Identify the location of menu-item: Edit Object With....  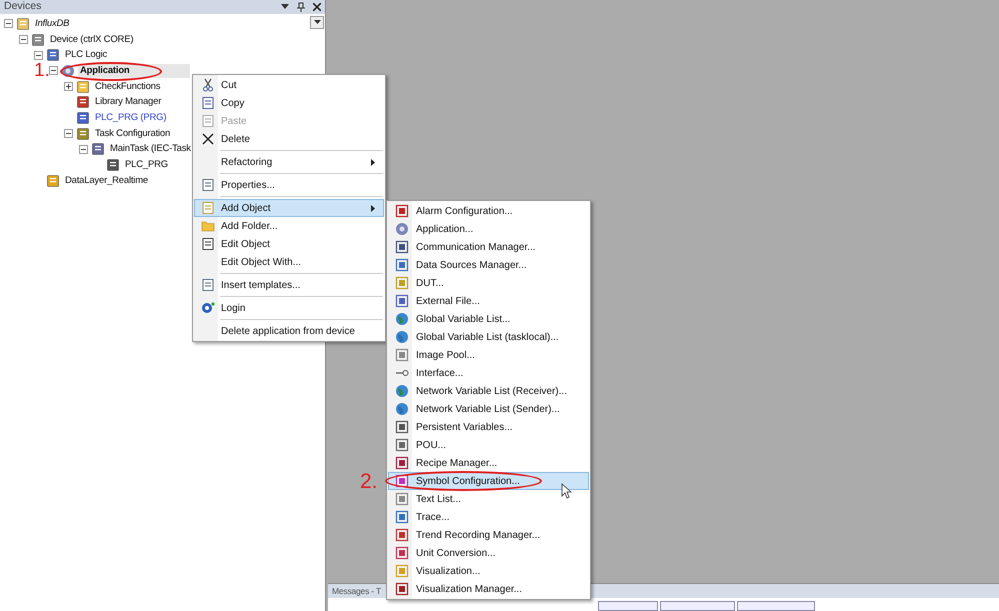
(289, 262).